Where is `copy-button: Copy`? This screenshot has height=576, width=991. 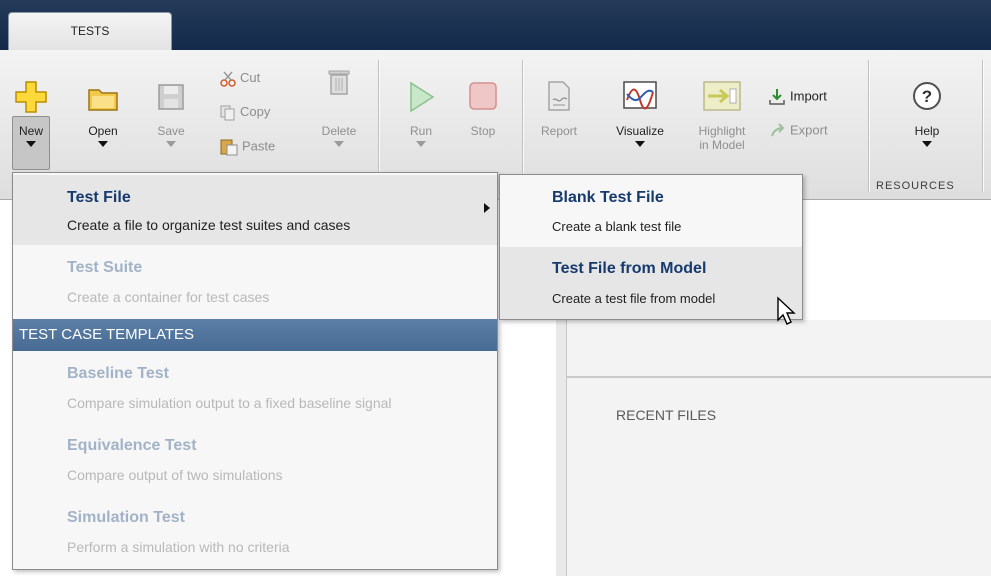 copy-button: Copy is located at coordinates (245, 112).